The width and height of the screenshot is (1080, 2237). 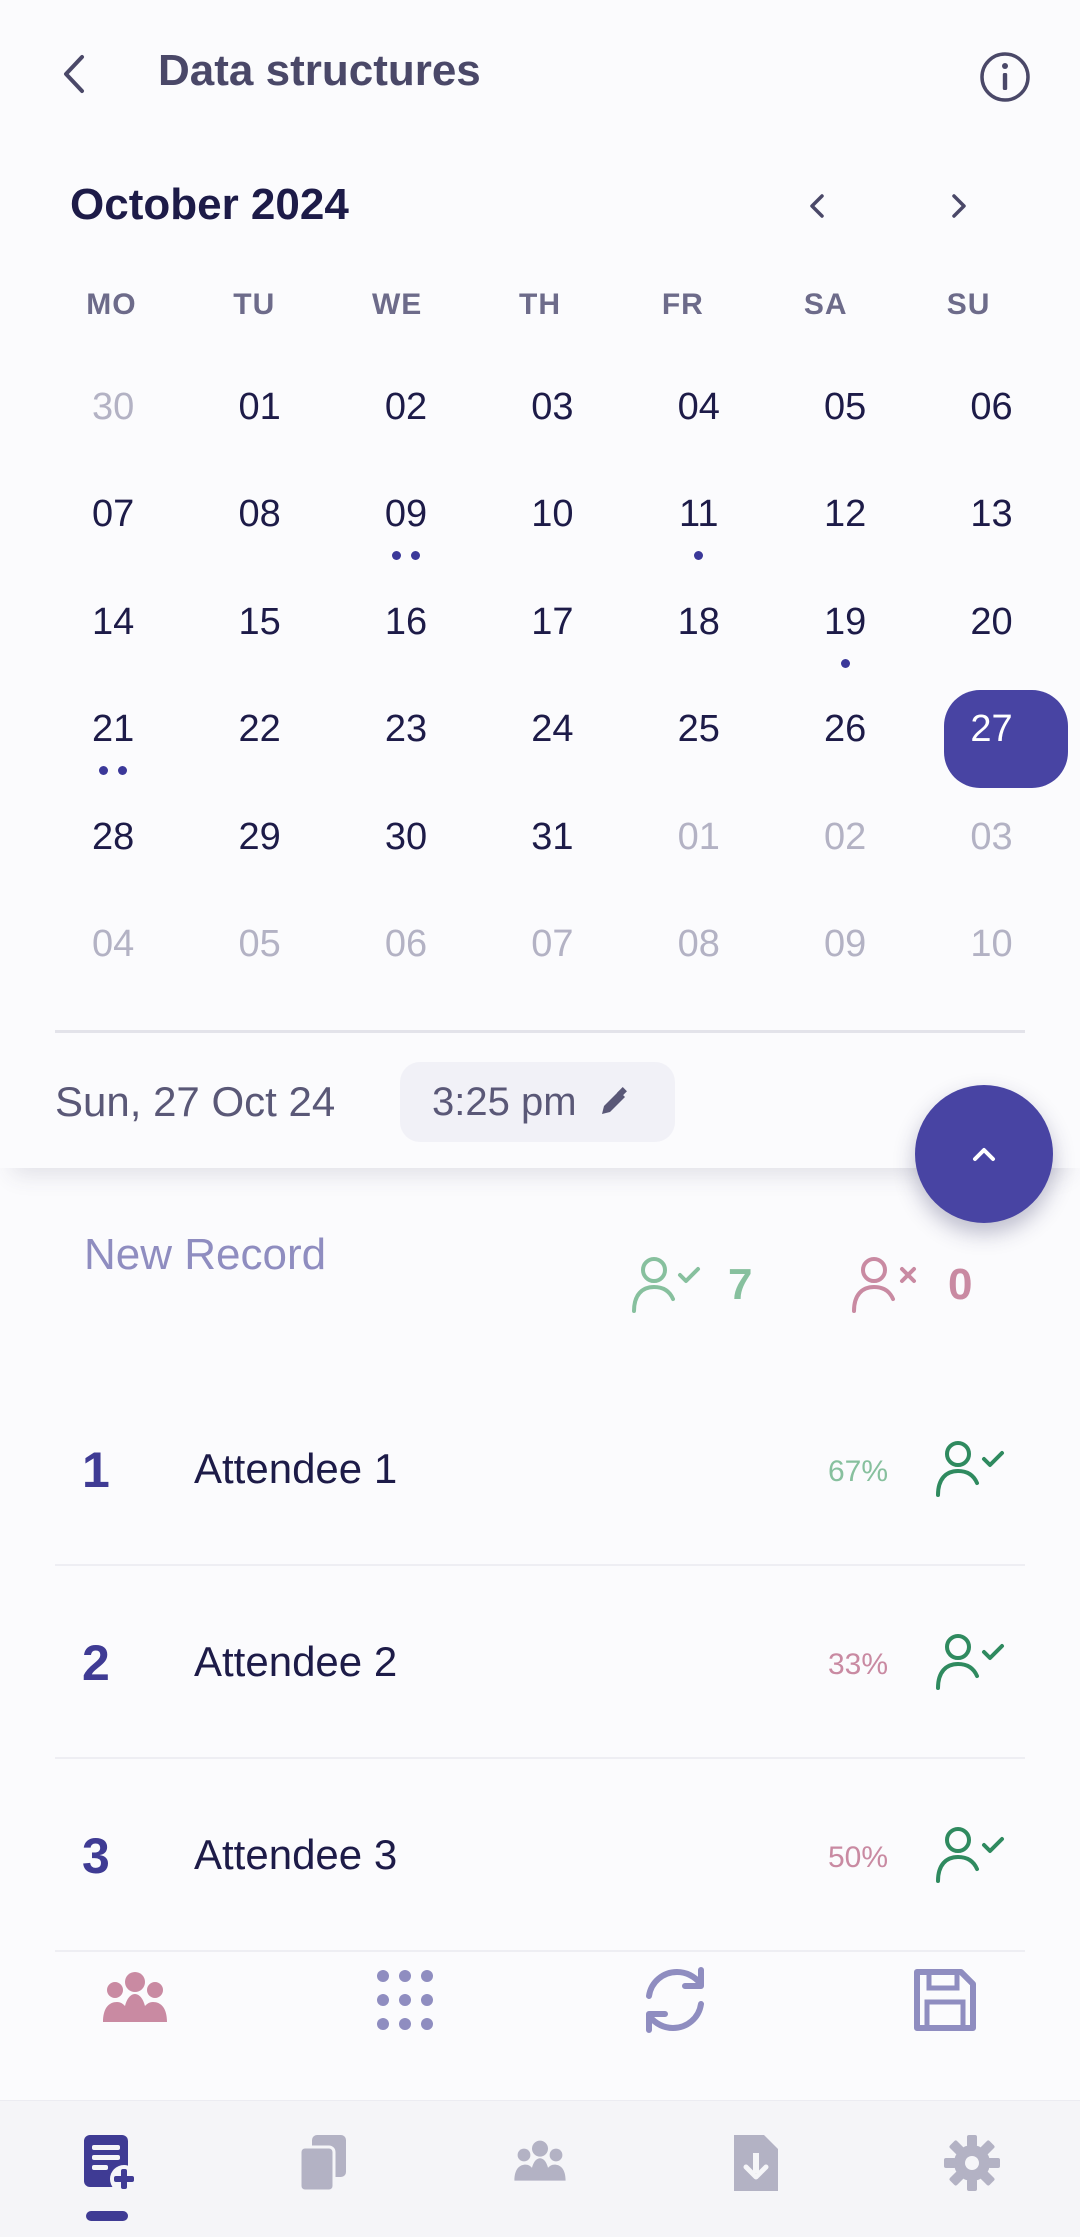 I want to click on collapse-calendar-button, so click(x=984, y=1154).